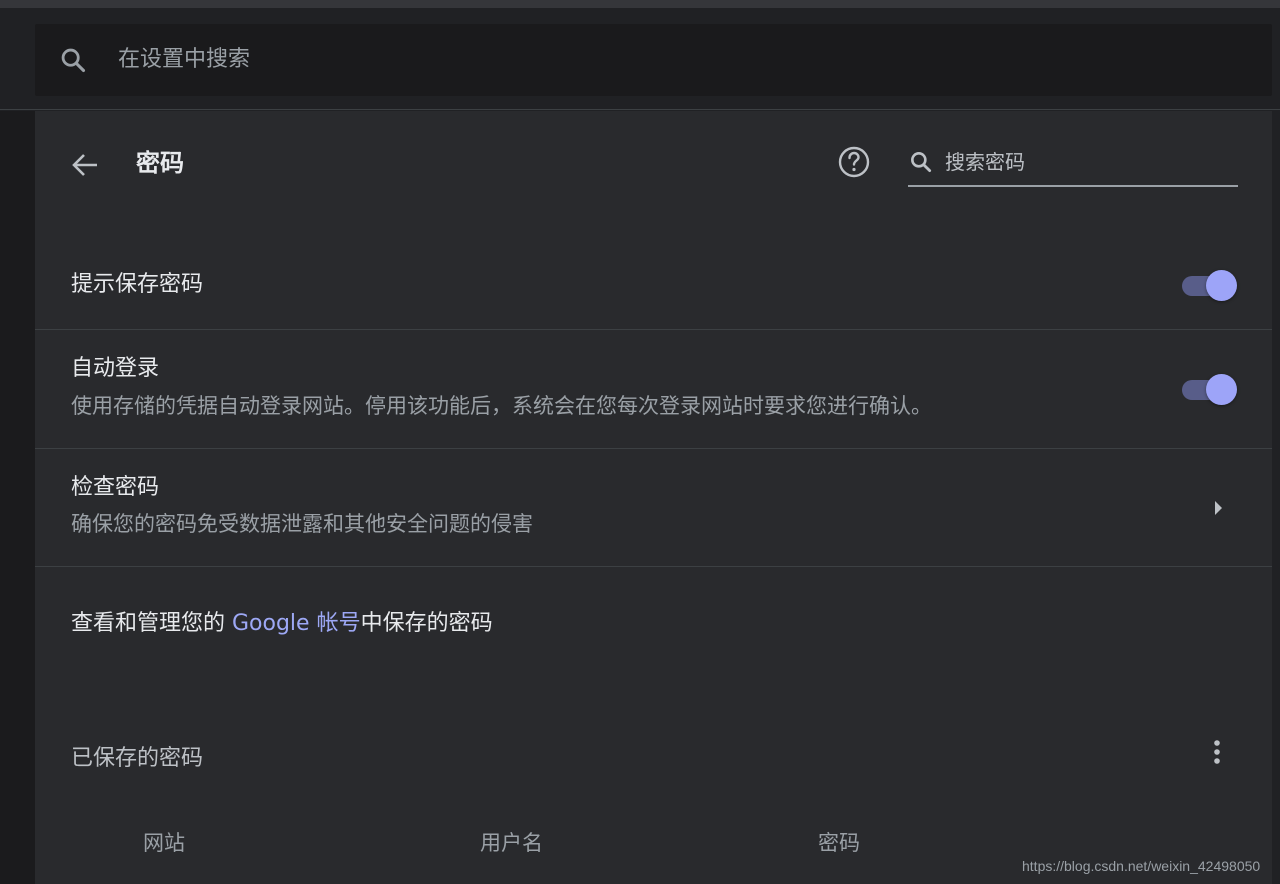 This screenshot has height=884, width=1280. I want to click on more-vert-icon, so click(1217, 752).